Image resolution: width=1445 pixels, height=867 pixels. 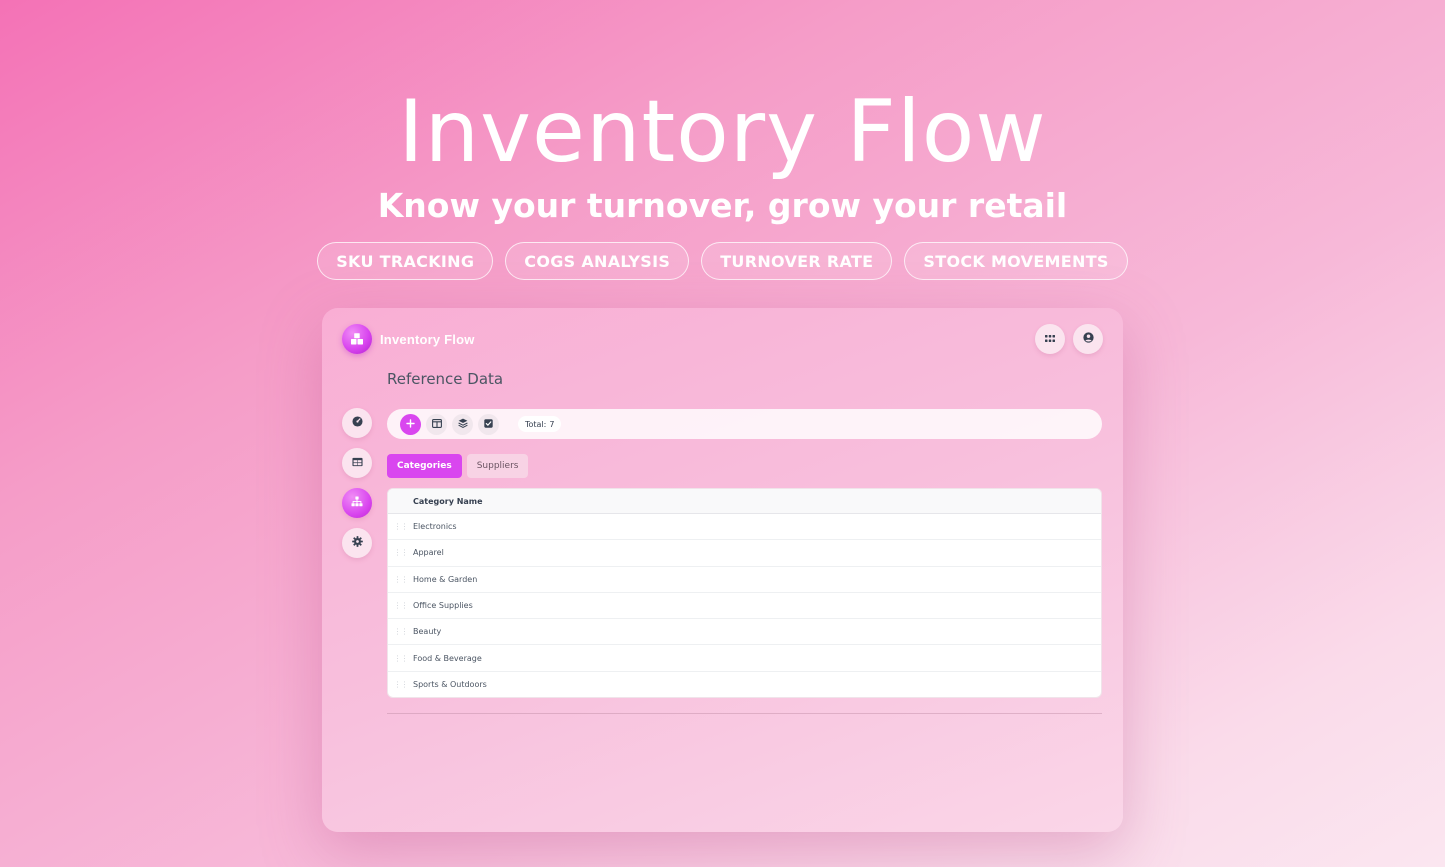 I want to click on columns-icon, so click(x=436, y=424).